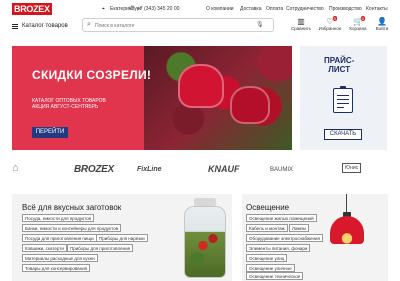 The width and height of the screenshot is (400, 281). What do you see at coordinates (15, 26) in the screenshot?
I see `menu-icon` at bounding box center [15, 26].